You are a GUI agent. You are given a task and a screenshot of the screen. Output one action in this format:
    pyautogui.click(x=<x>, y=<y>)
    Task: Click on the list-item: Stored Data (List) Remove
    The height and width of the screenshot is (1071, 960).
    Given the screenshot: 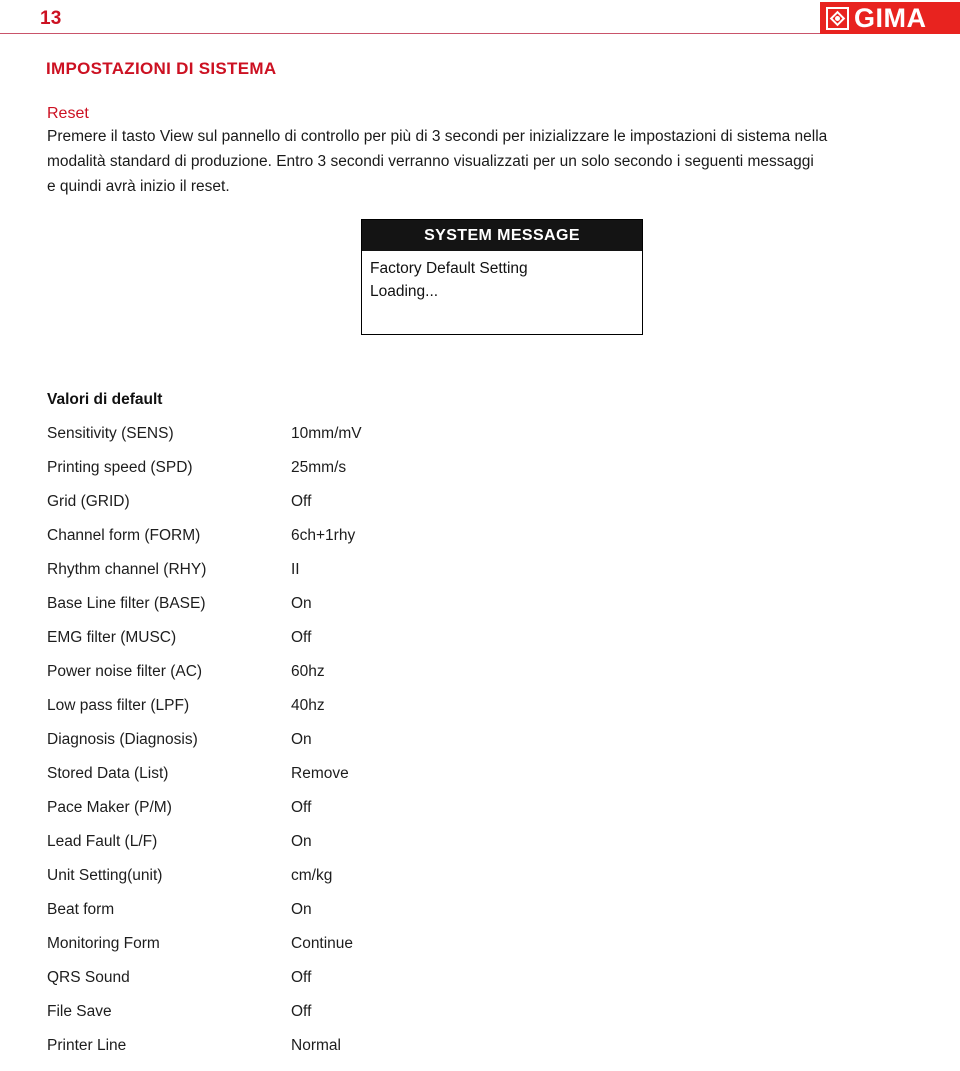 What is the action you would take?
    pyautogui.click(x=297, y=782)
    